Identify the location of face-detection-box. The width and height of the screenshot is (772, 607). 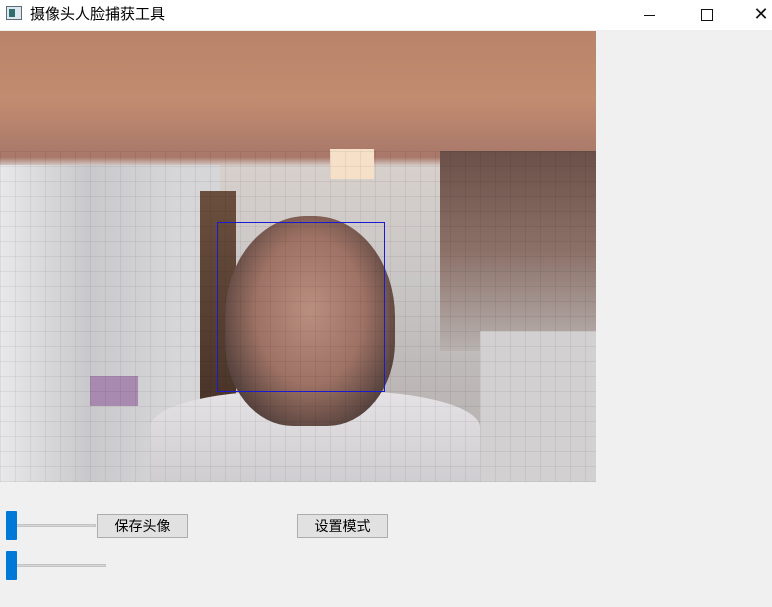
(301, 307).